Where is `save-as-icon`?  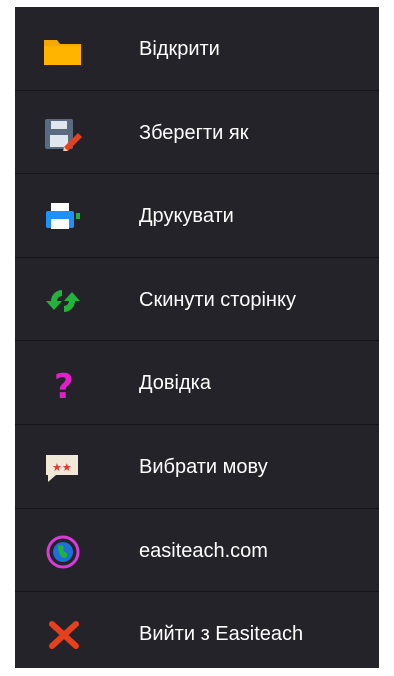
save-as-icon is located at coordinates (63, 134).